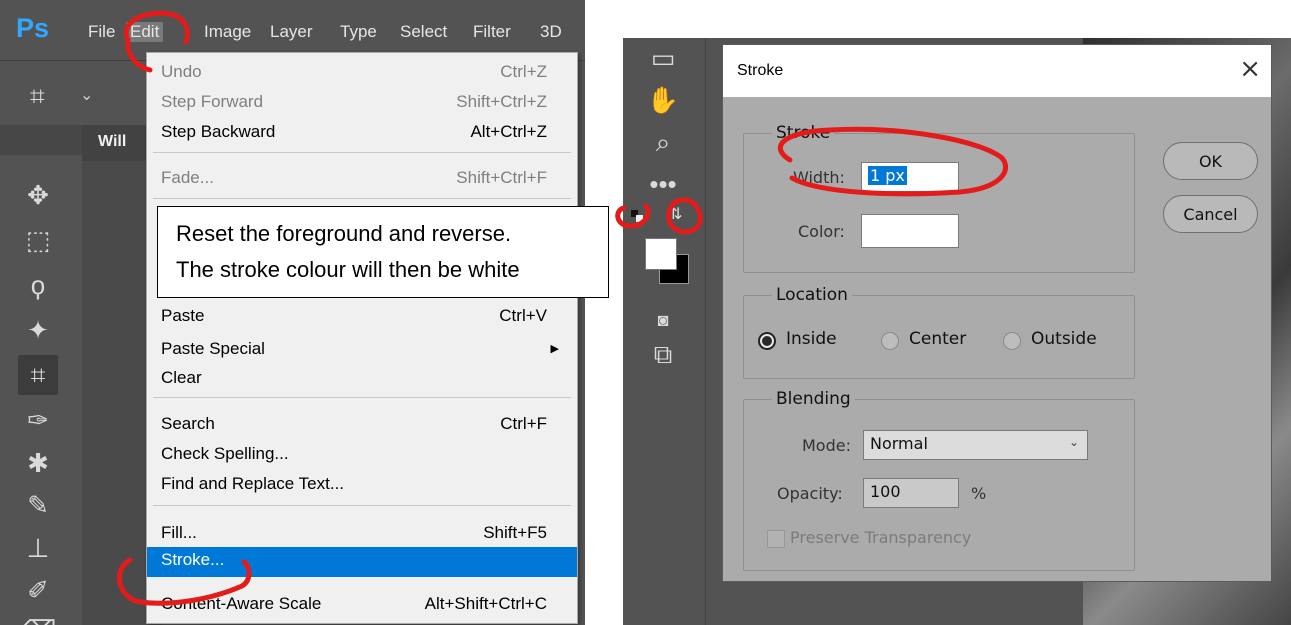 Image resolution: width=1291 pixels, height=625 pixels. I want to click on mode-select: Normal ⌄, so click(975, 445).